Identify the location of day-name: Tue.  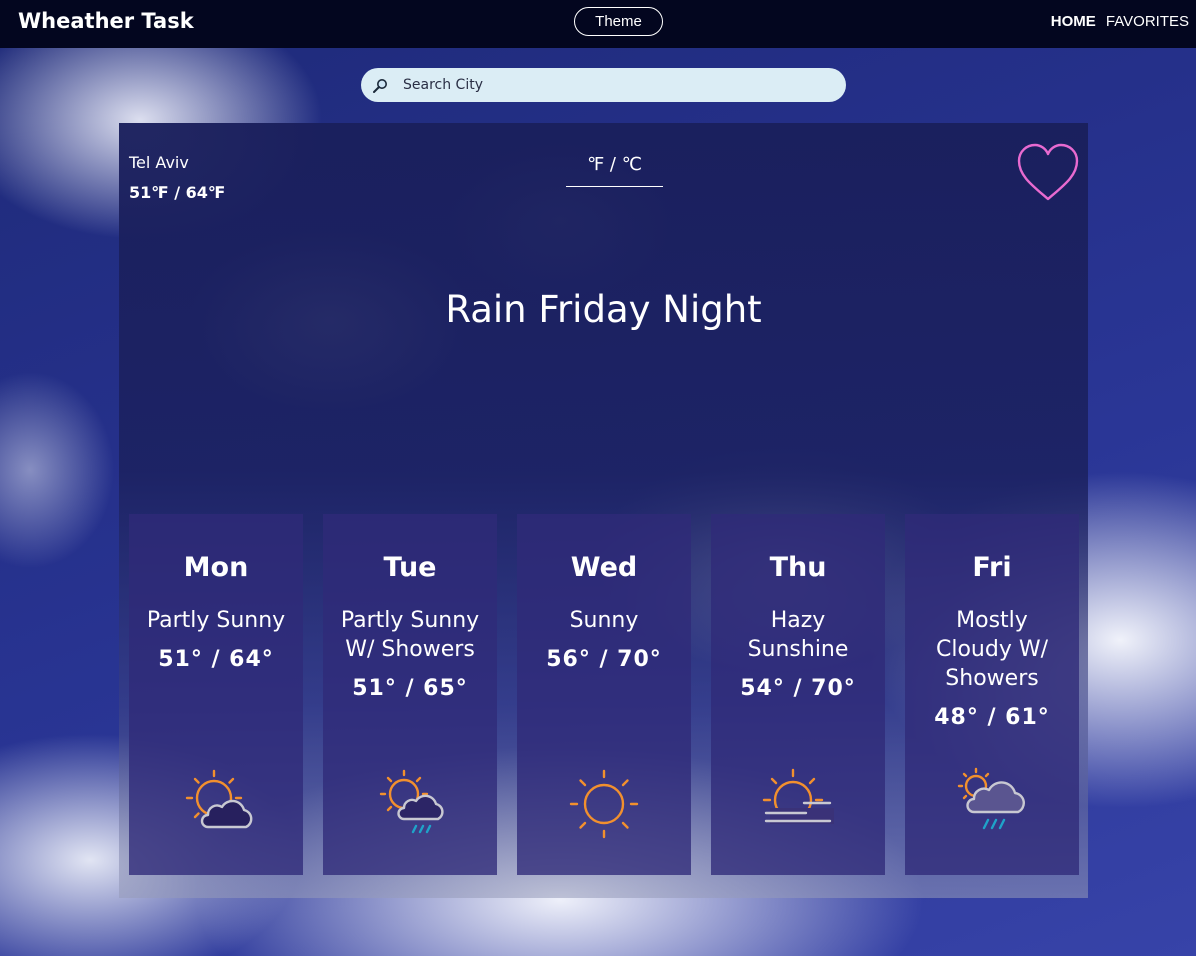
(410, 567).